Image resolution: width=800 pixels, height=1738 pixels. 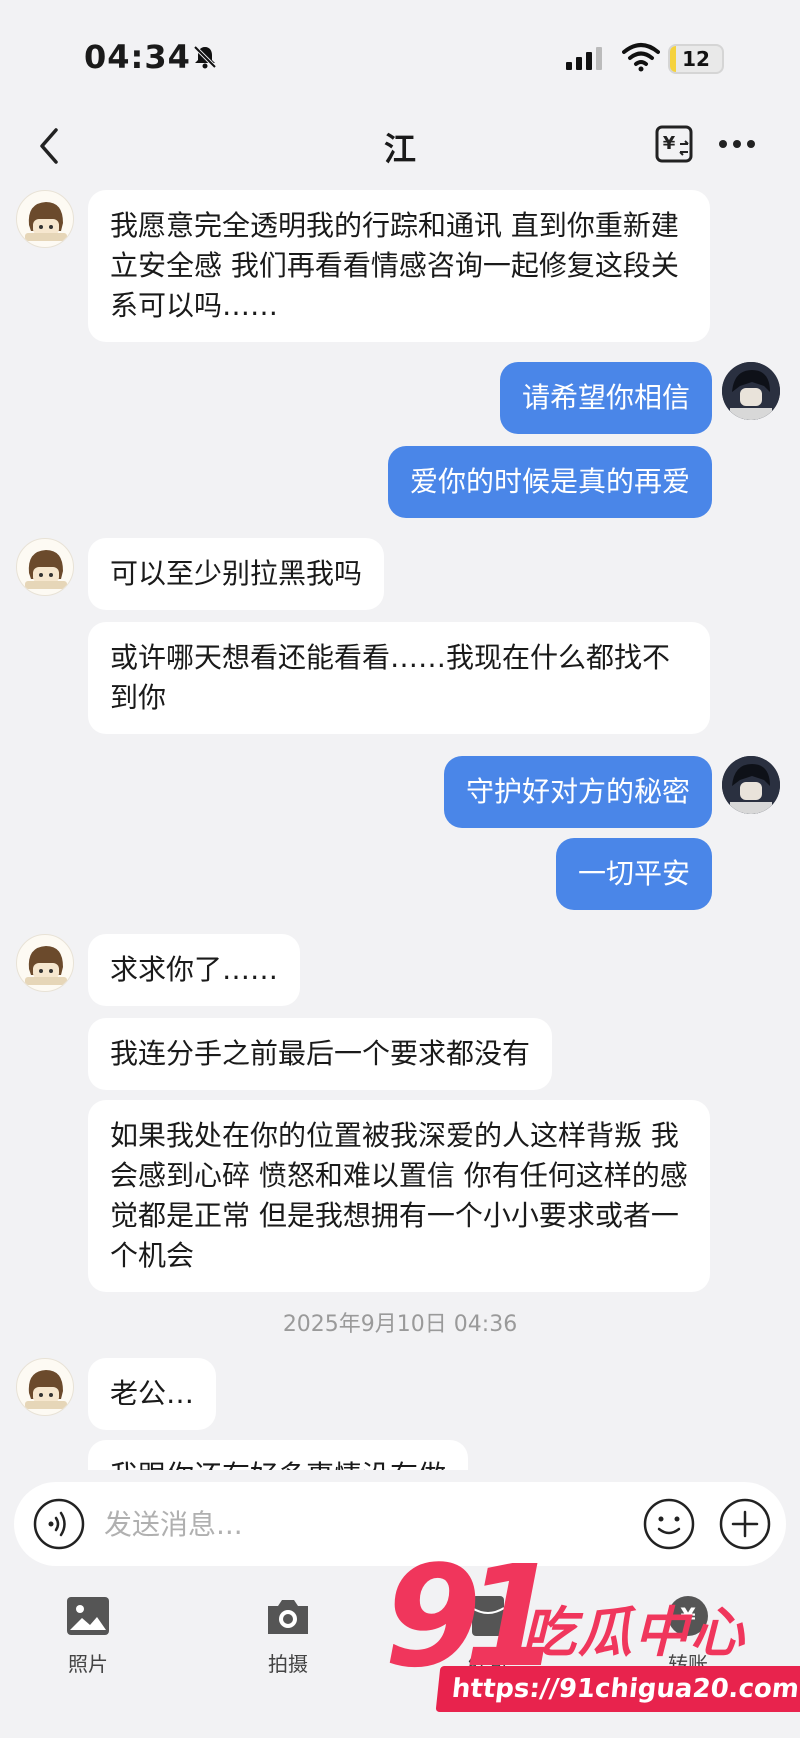 I want to click on chat-header: 江 ¥, so click(x=400, y=147).